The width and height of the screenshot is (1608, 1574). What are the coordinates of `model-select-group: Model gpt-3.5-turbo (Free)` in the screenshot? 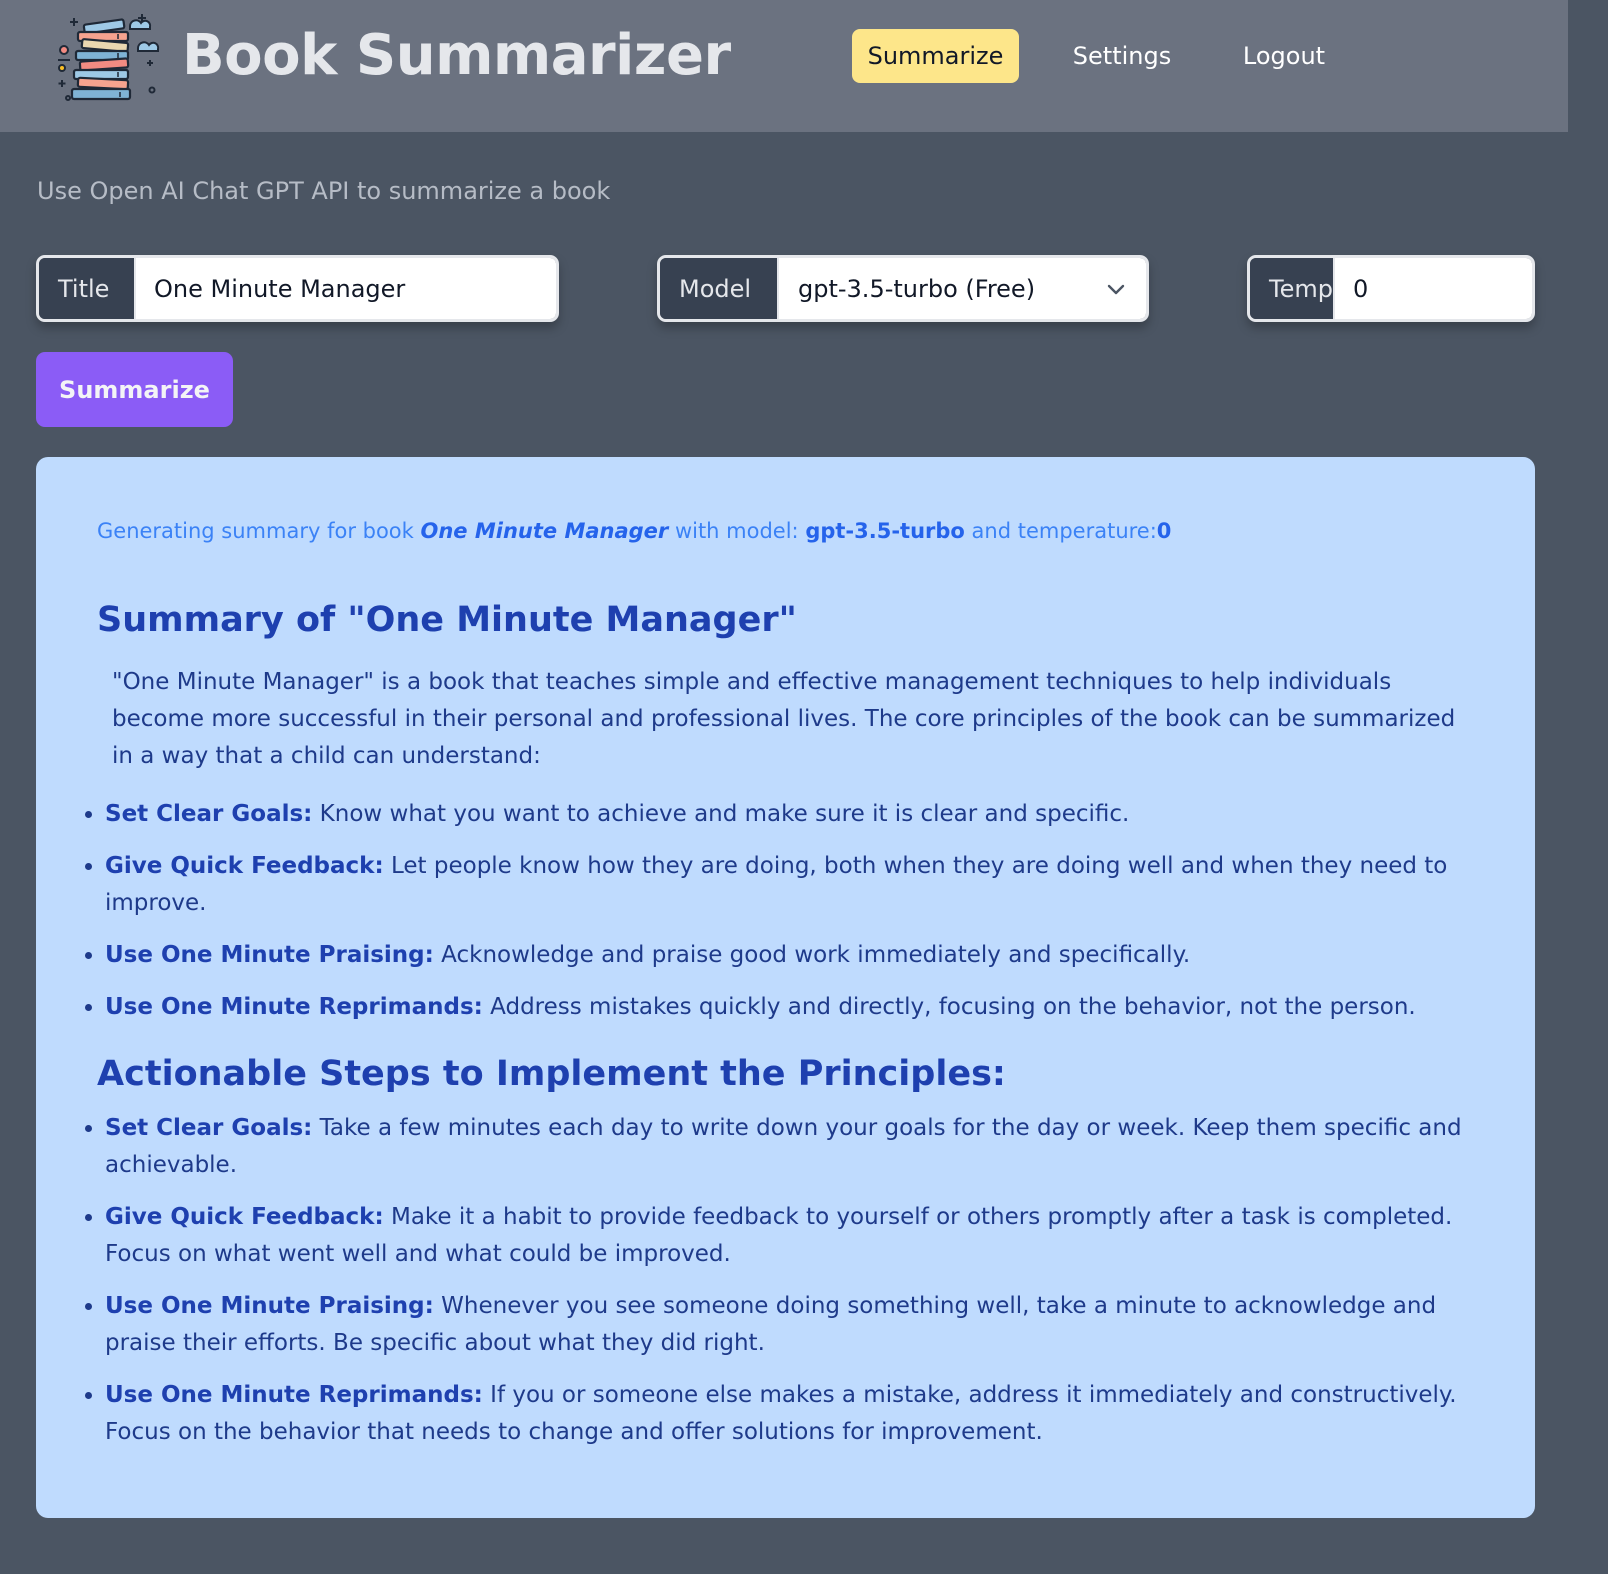 It's located at (903, 288).